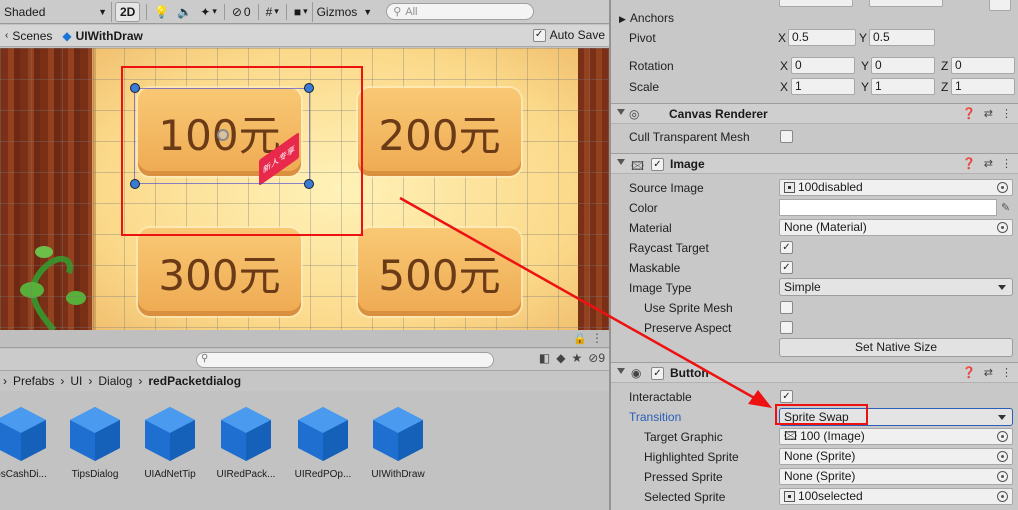  I want to click on cull-transparent-checkbox, so click(786, 136).